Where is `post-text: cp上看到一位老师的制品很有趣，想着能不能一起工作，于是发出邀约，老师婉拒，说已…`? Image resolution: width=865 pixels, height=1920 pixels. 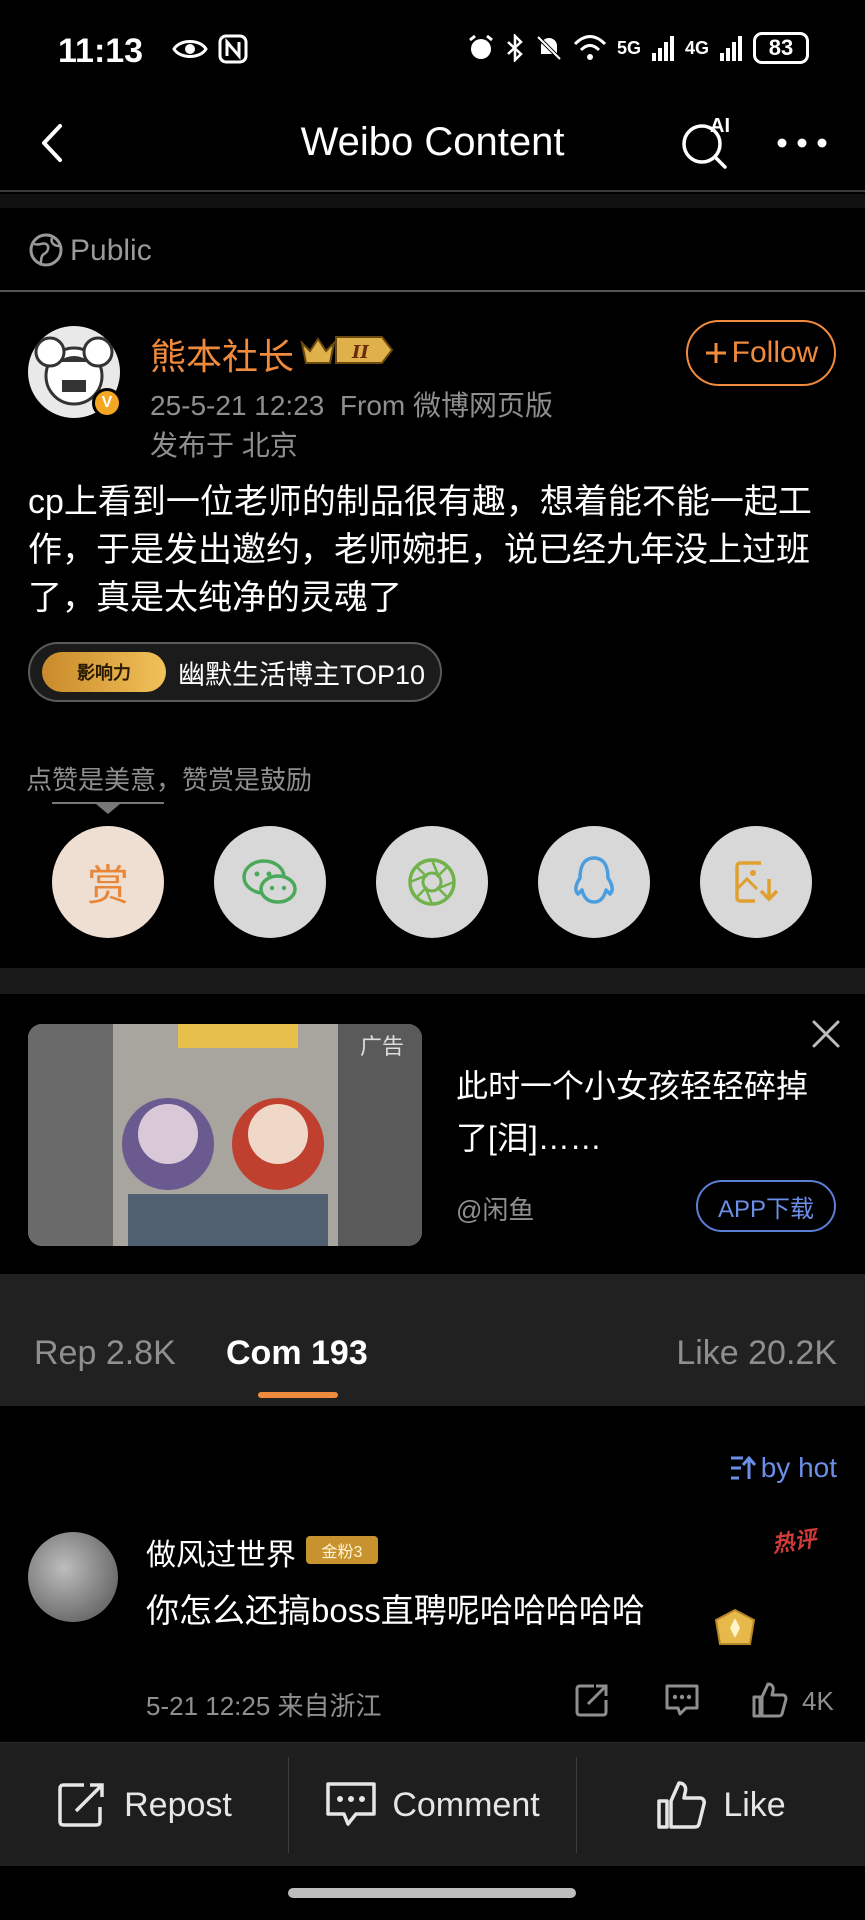 post-text: cp上看到一位老师的制品很有趣，想着能不能一起工作，于是发出邀约，老师婉拒，说已… is located at coordinates (420, 550).